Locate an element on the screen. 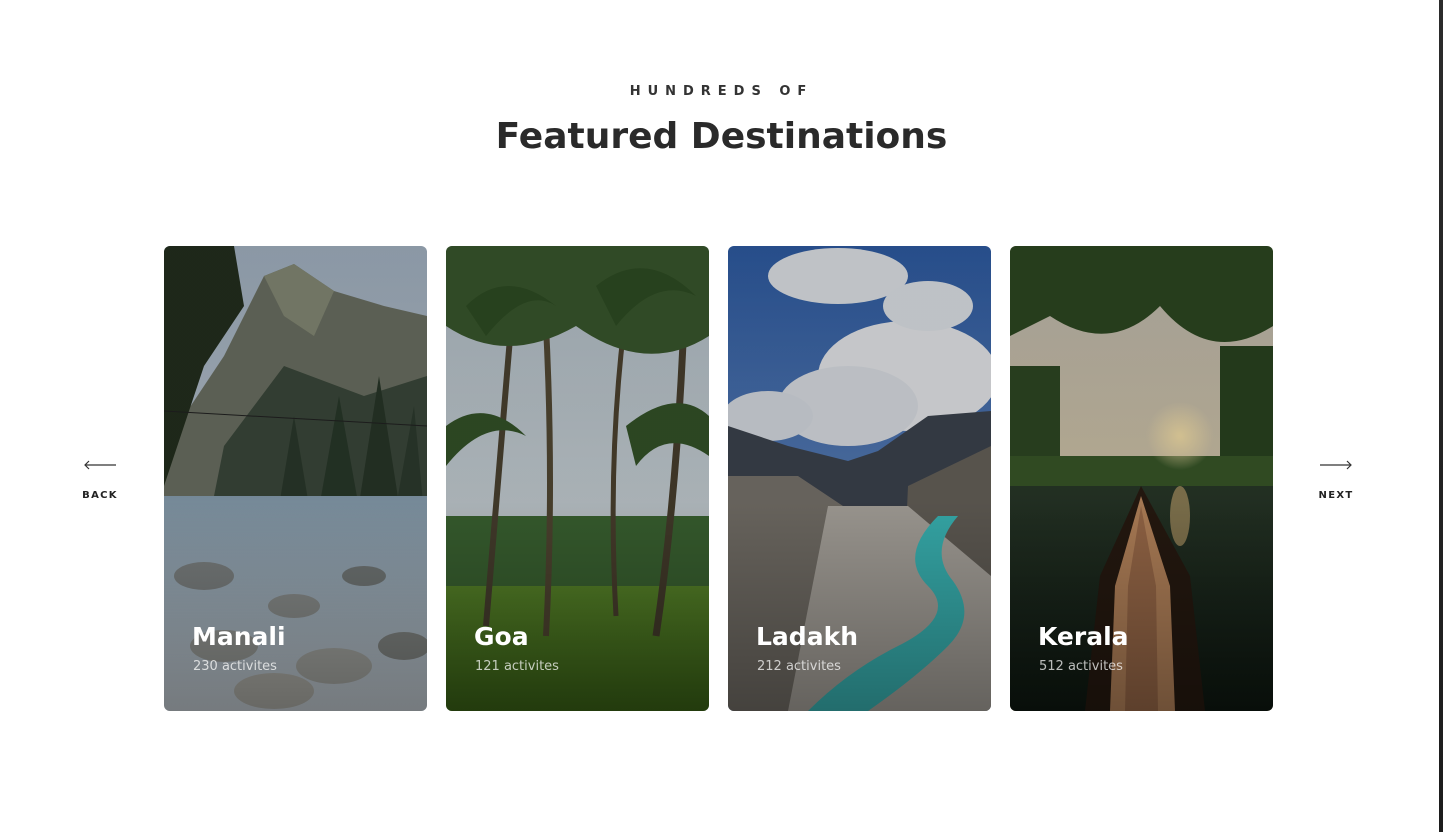 The width and height of the screenshot is (1443, 832). arrow-left-icon is located at coordinates (100, 465).